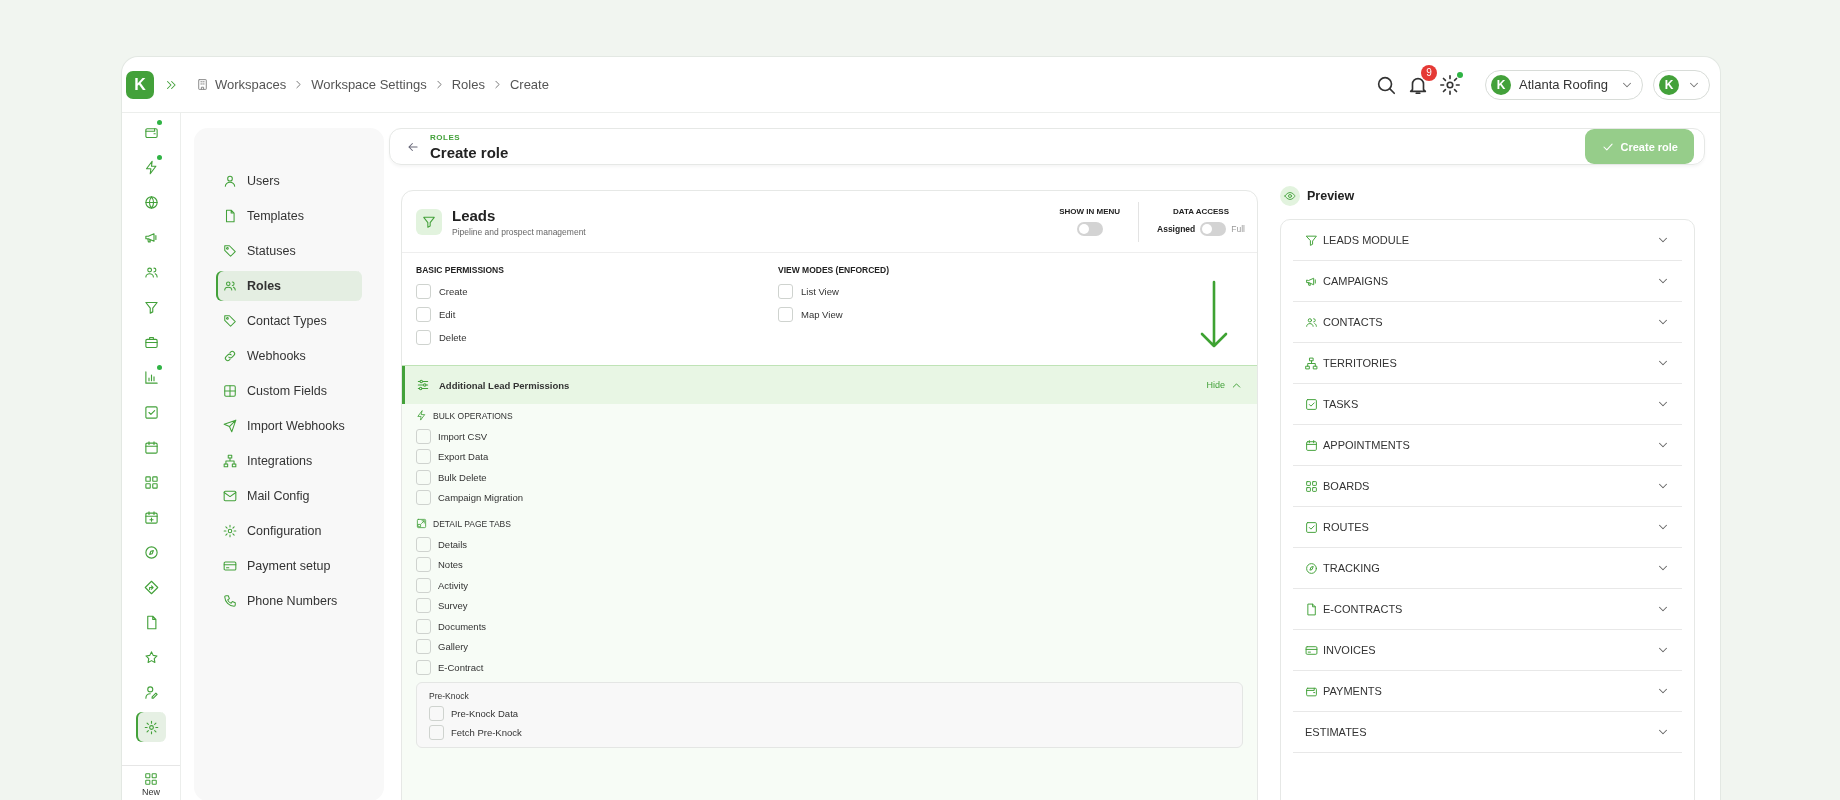  What do you see at coordinates (472, 523) in the screenshot?
I see `group-title: DETAIL PAGE TABS` at bounding box center [472, 523].